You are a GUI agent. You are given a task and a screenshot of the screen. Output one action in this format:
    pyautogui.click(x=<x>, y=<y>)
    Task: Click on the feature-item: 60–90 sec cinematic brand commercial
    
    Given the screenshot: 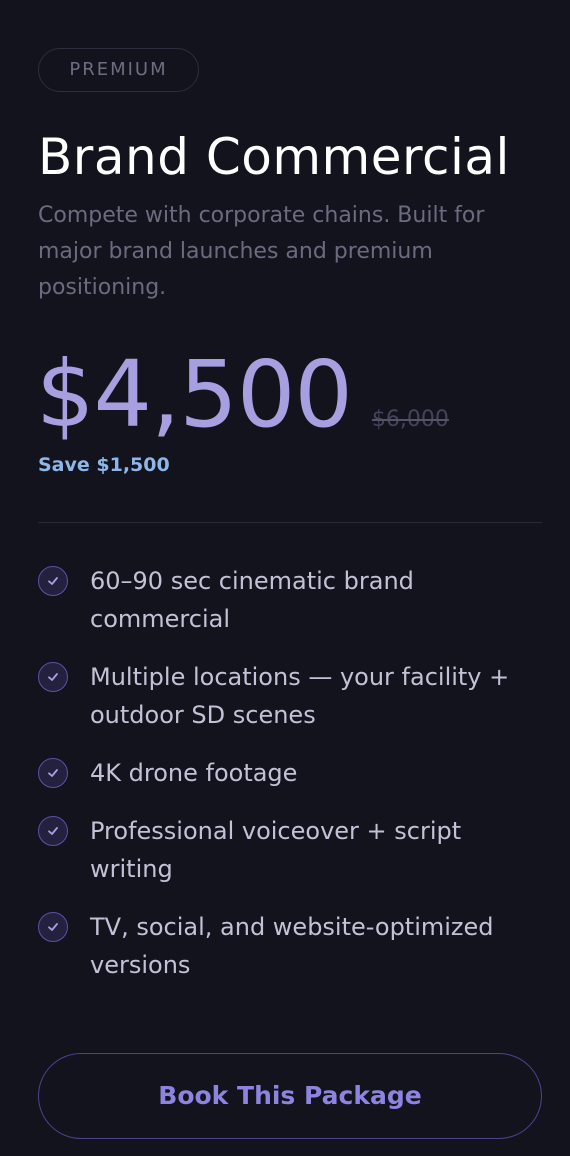 What is the action you would take?
    pyautogui.click(x=290, y=600)
    